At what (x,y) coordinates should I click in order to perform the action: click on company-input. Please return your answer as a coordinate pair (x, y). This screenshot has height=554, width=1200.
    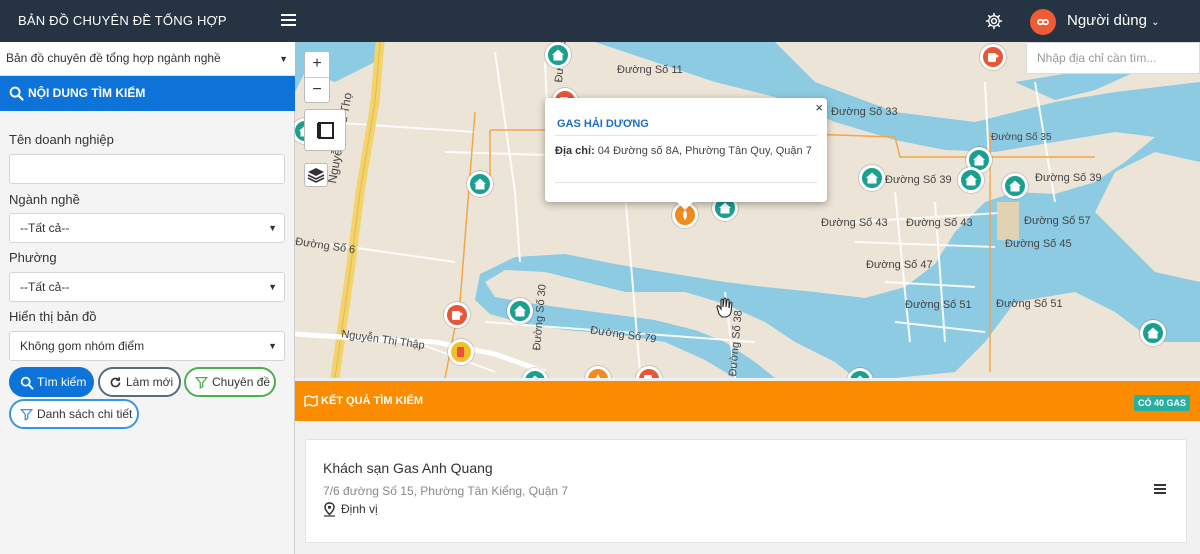
    Looking at the image, I should click on (147, 169).